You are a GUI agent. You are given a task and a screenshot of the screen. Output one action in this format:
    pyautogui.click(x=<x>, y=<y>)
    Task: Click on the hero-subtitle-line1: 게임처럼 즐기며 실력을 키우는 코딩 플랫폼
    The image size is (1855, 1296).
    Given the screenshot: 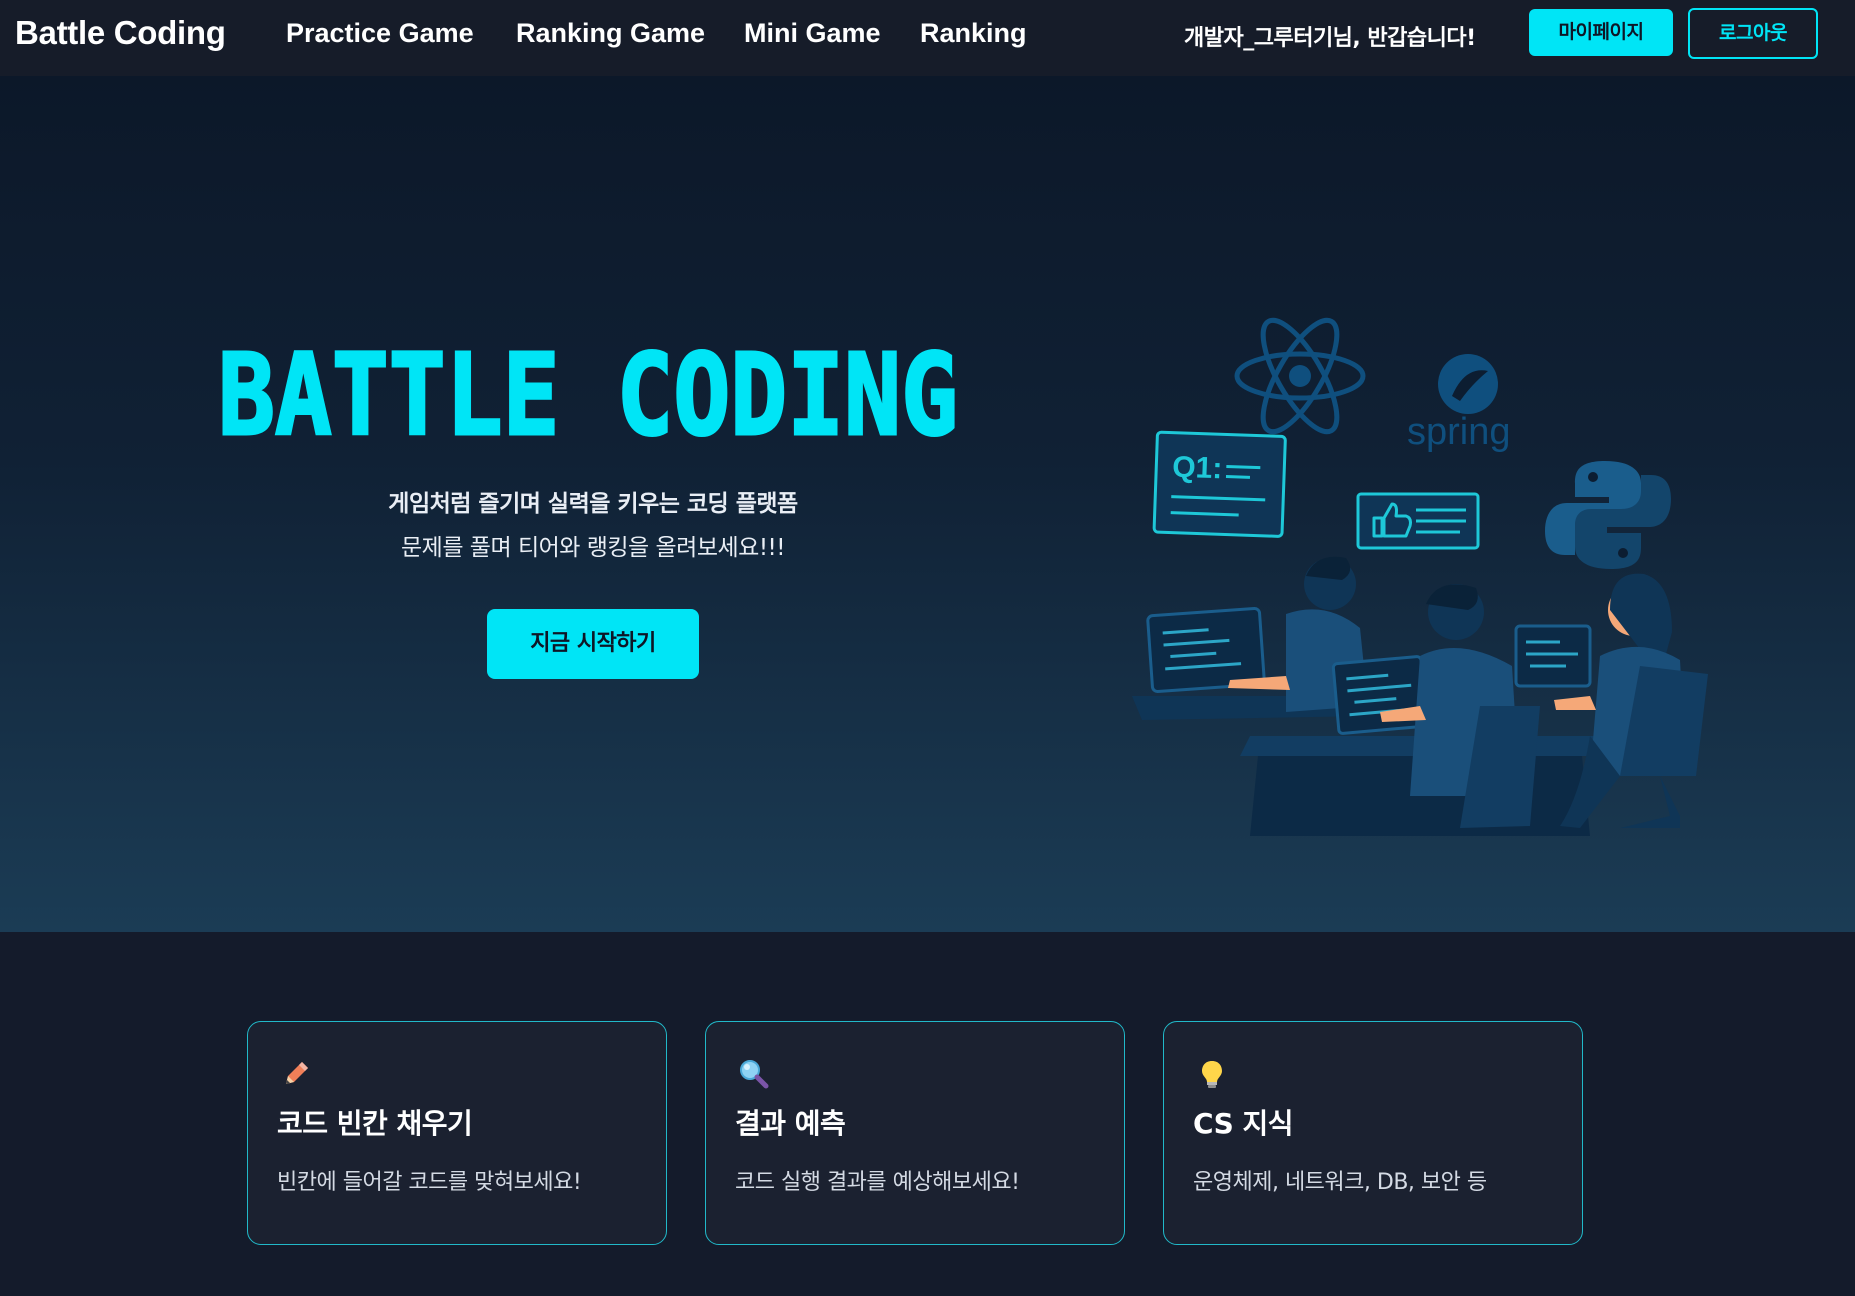 What is the action you would take?
    pyautogui.click(x=593, y=504)
    